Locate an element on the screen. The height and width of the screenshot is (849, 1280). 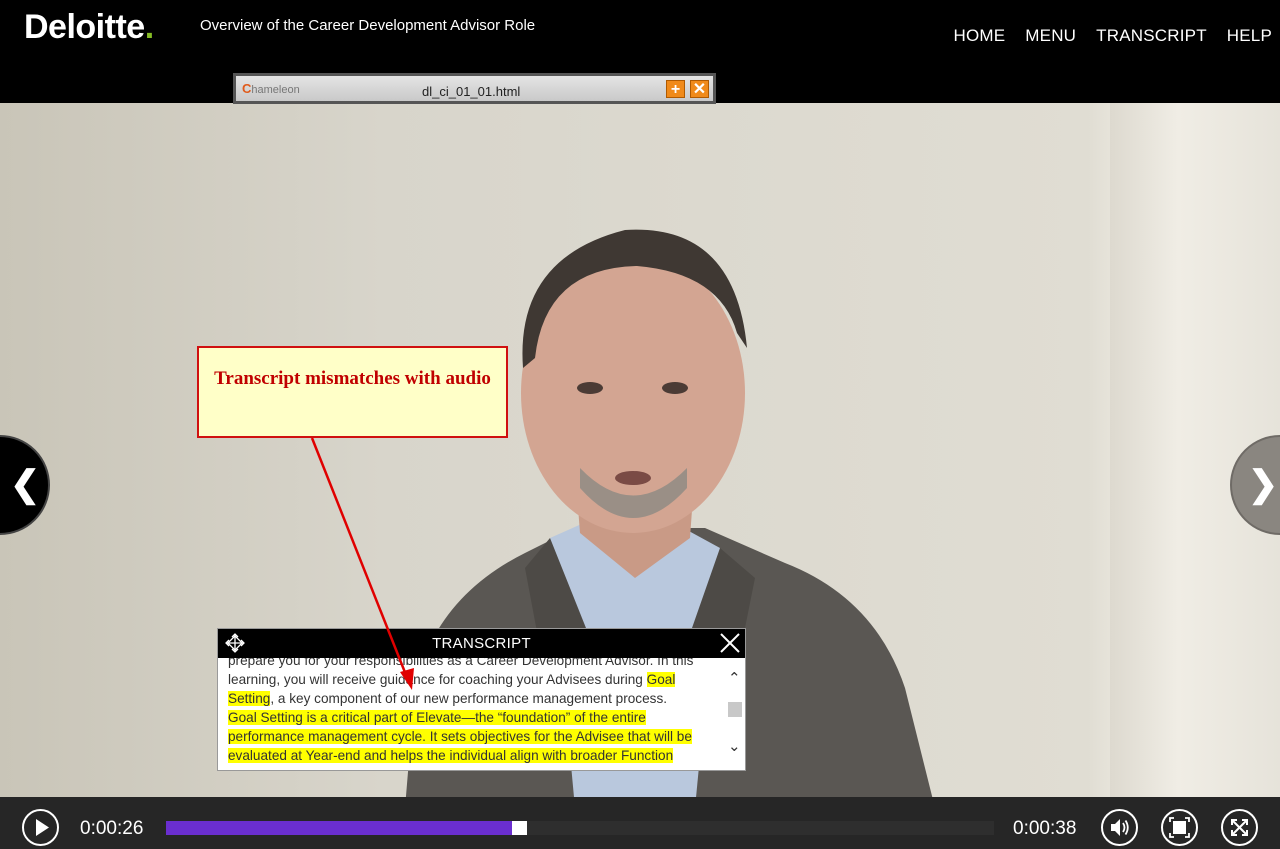
prev-arrow-icon: ❮ is located at coordinates (25, 483).